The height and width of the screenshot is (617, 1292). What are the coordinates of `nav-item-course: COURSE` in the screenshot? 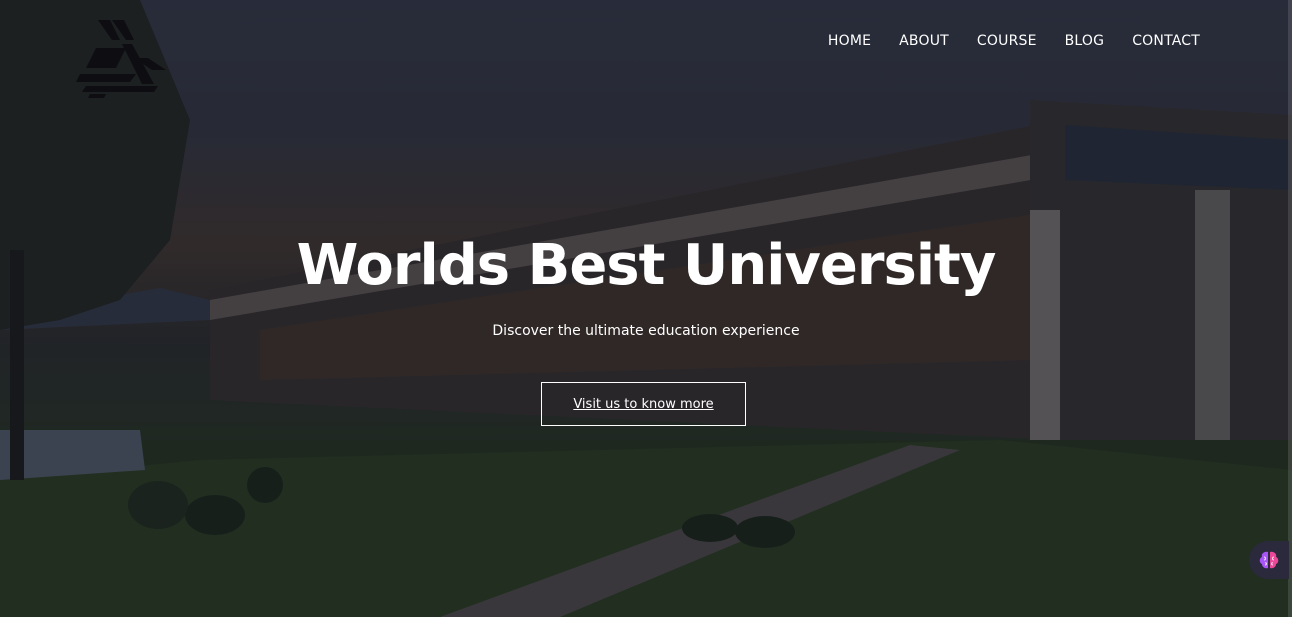 It's located at (1007, 41).